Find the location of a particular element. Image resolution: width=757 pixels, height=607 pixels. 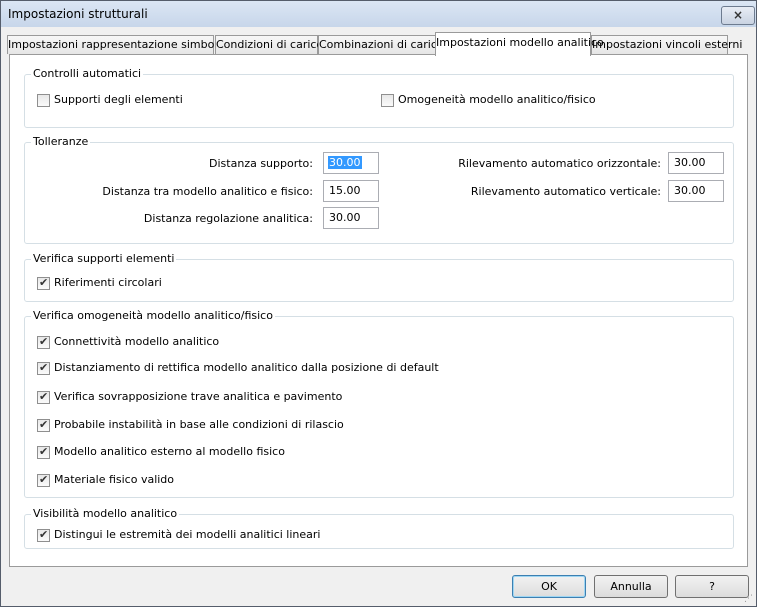

group-title: Controlli automatici is located at coordinates (87, 73).